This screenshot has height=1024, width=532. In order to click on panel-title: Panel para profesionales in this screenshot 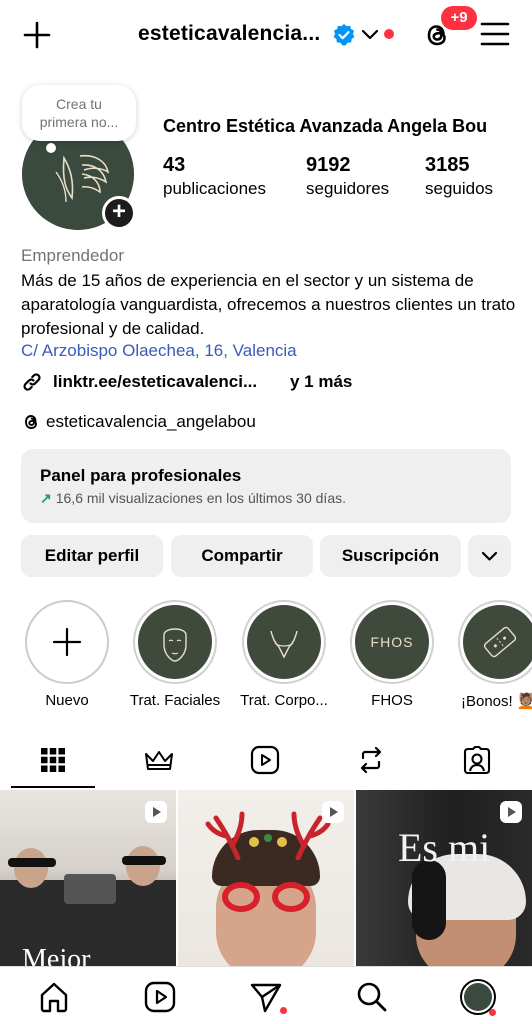, I will do `click(141, 475)`.